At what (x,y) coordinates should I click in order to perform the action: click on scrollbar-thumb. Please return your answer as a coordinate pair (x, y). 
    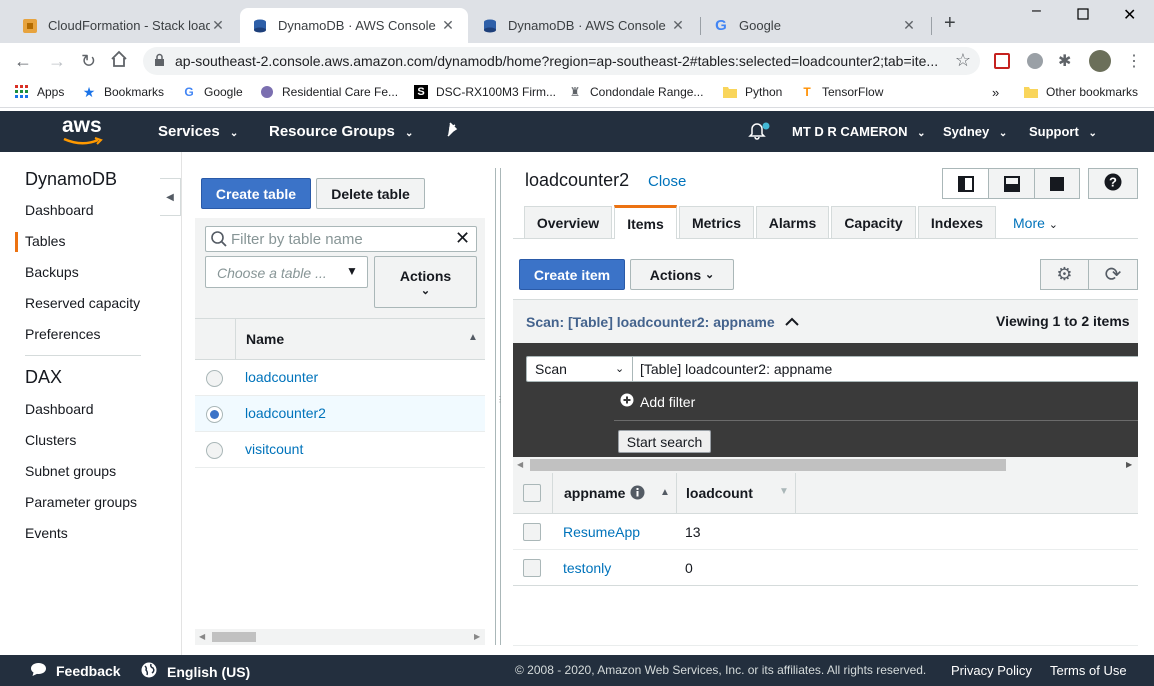
    Looking at the image, I should click on (234, 637).